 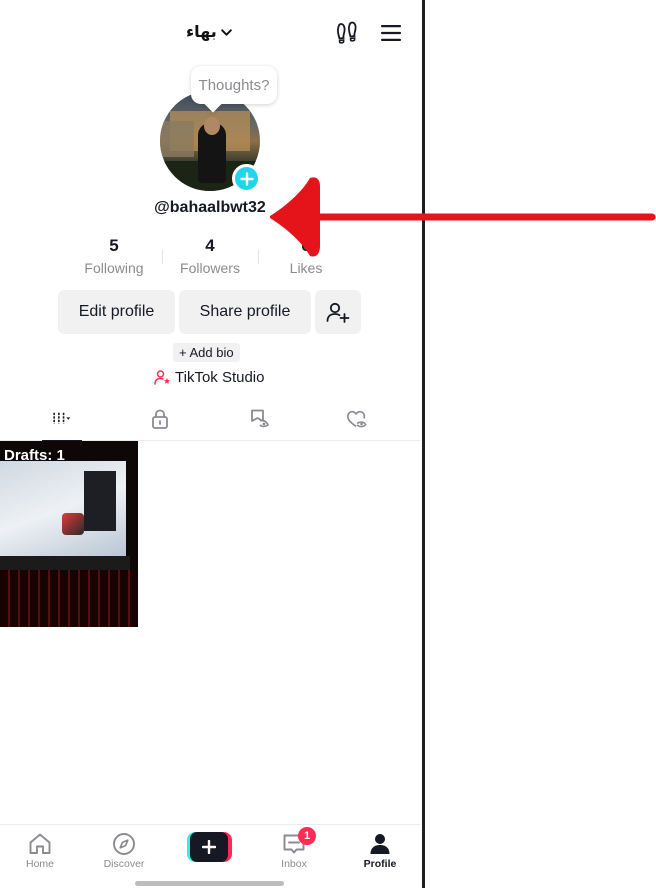 I want to click on thoughts-placeholder: Thoughts?, so click(x=234, y=85).